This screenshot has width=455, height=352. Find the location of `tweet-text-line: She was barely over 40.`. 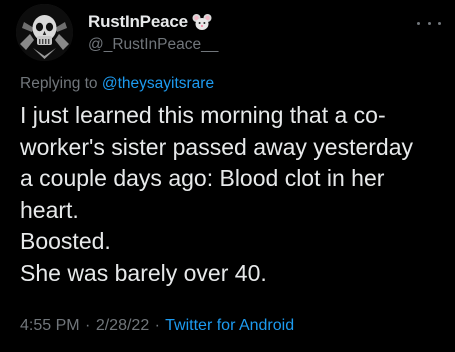

tweet-text-line: She was barely over 40. is located at coordinates (143, 272).